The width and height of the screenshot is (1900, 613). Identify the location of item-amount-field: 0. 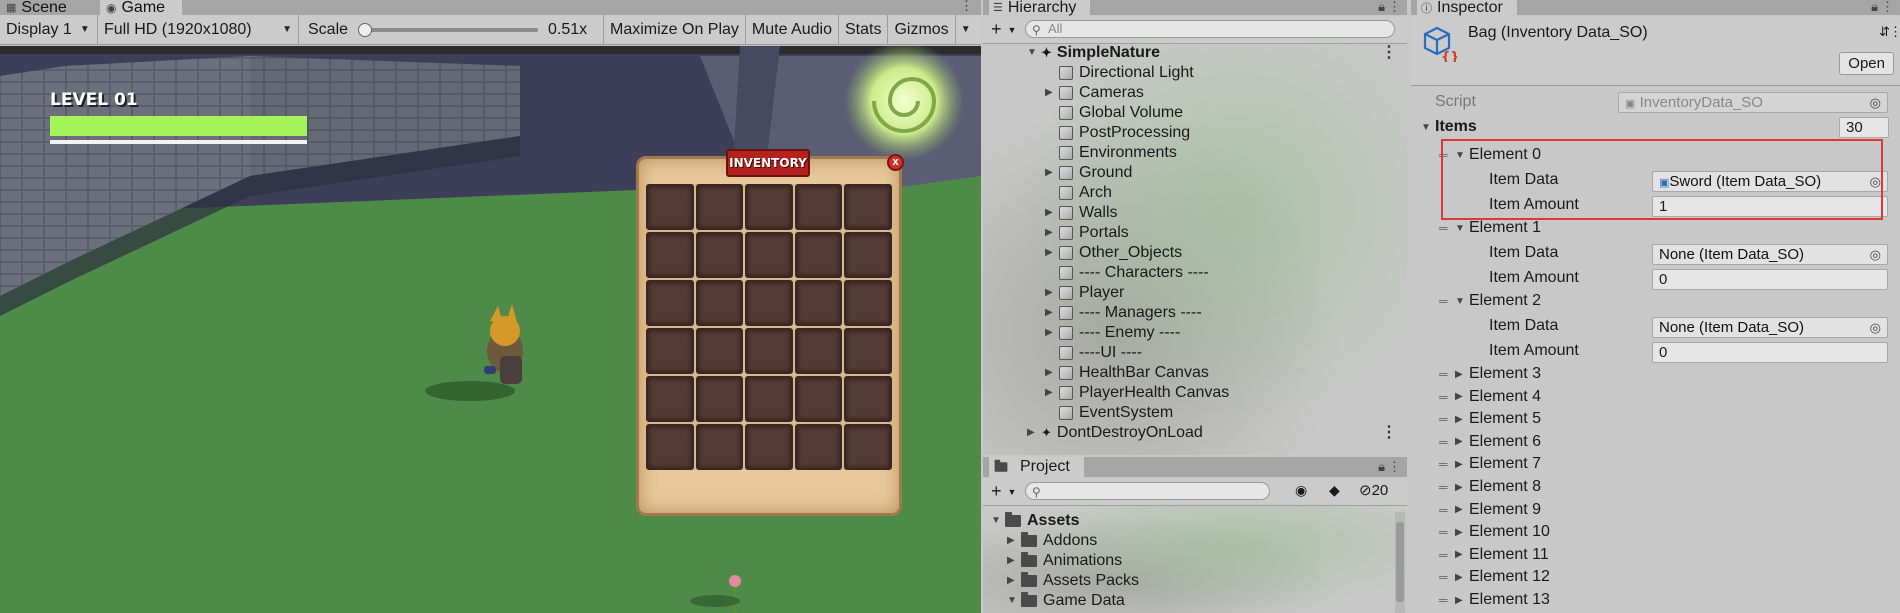
(1770, 352).